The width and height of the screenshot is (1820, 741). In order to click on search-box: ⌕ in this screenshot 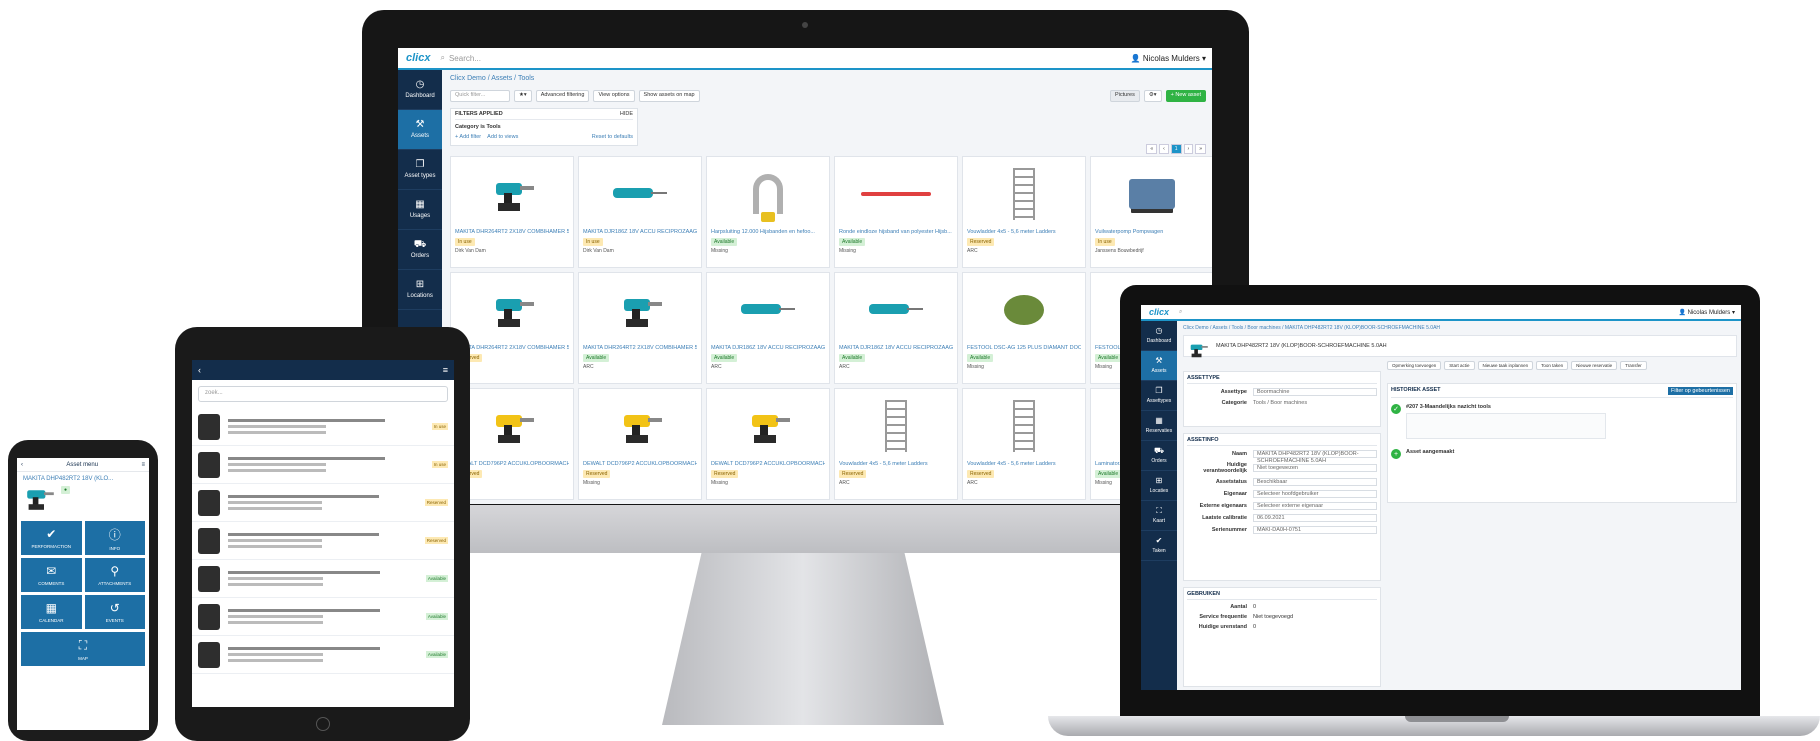, I will do `click(1428, 312)`.